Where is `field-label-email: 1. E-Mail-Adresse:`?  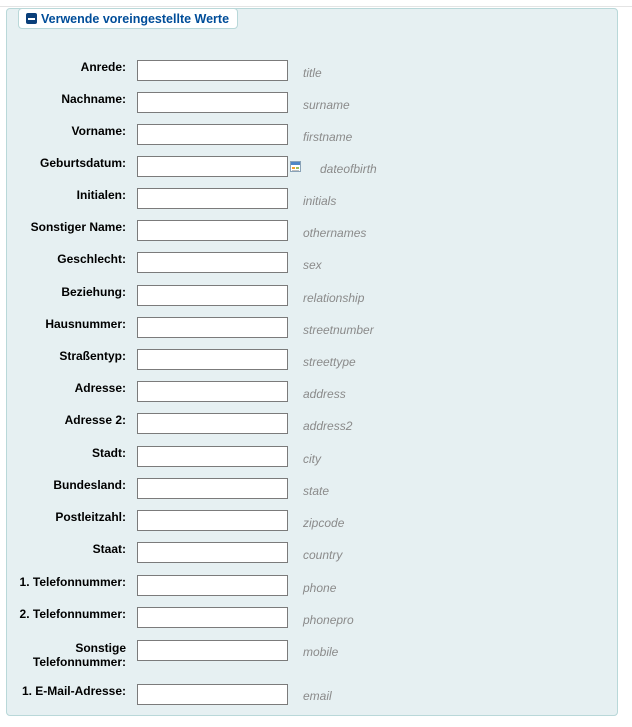 field-label-email: 1. E-Mail-Adresse: is located at coordinates (73, 691).